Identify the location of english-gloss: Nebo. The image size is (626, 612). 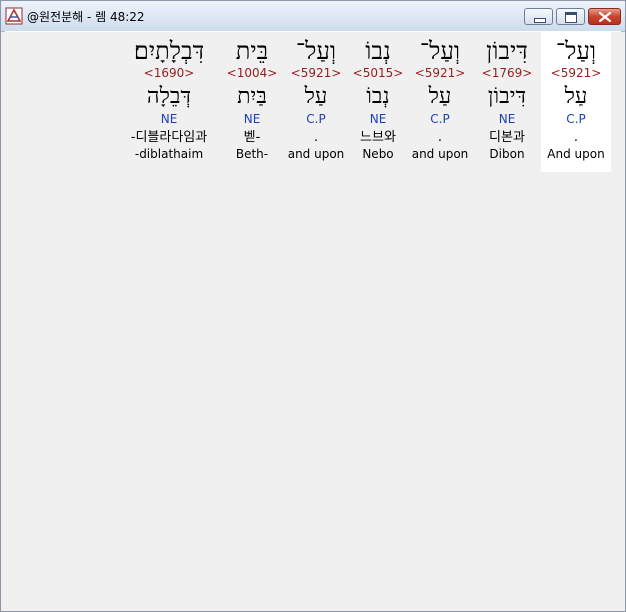
(378, 154).